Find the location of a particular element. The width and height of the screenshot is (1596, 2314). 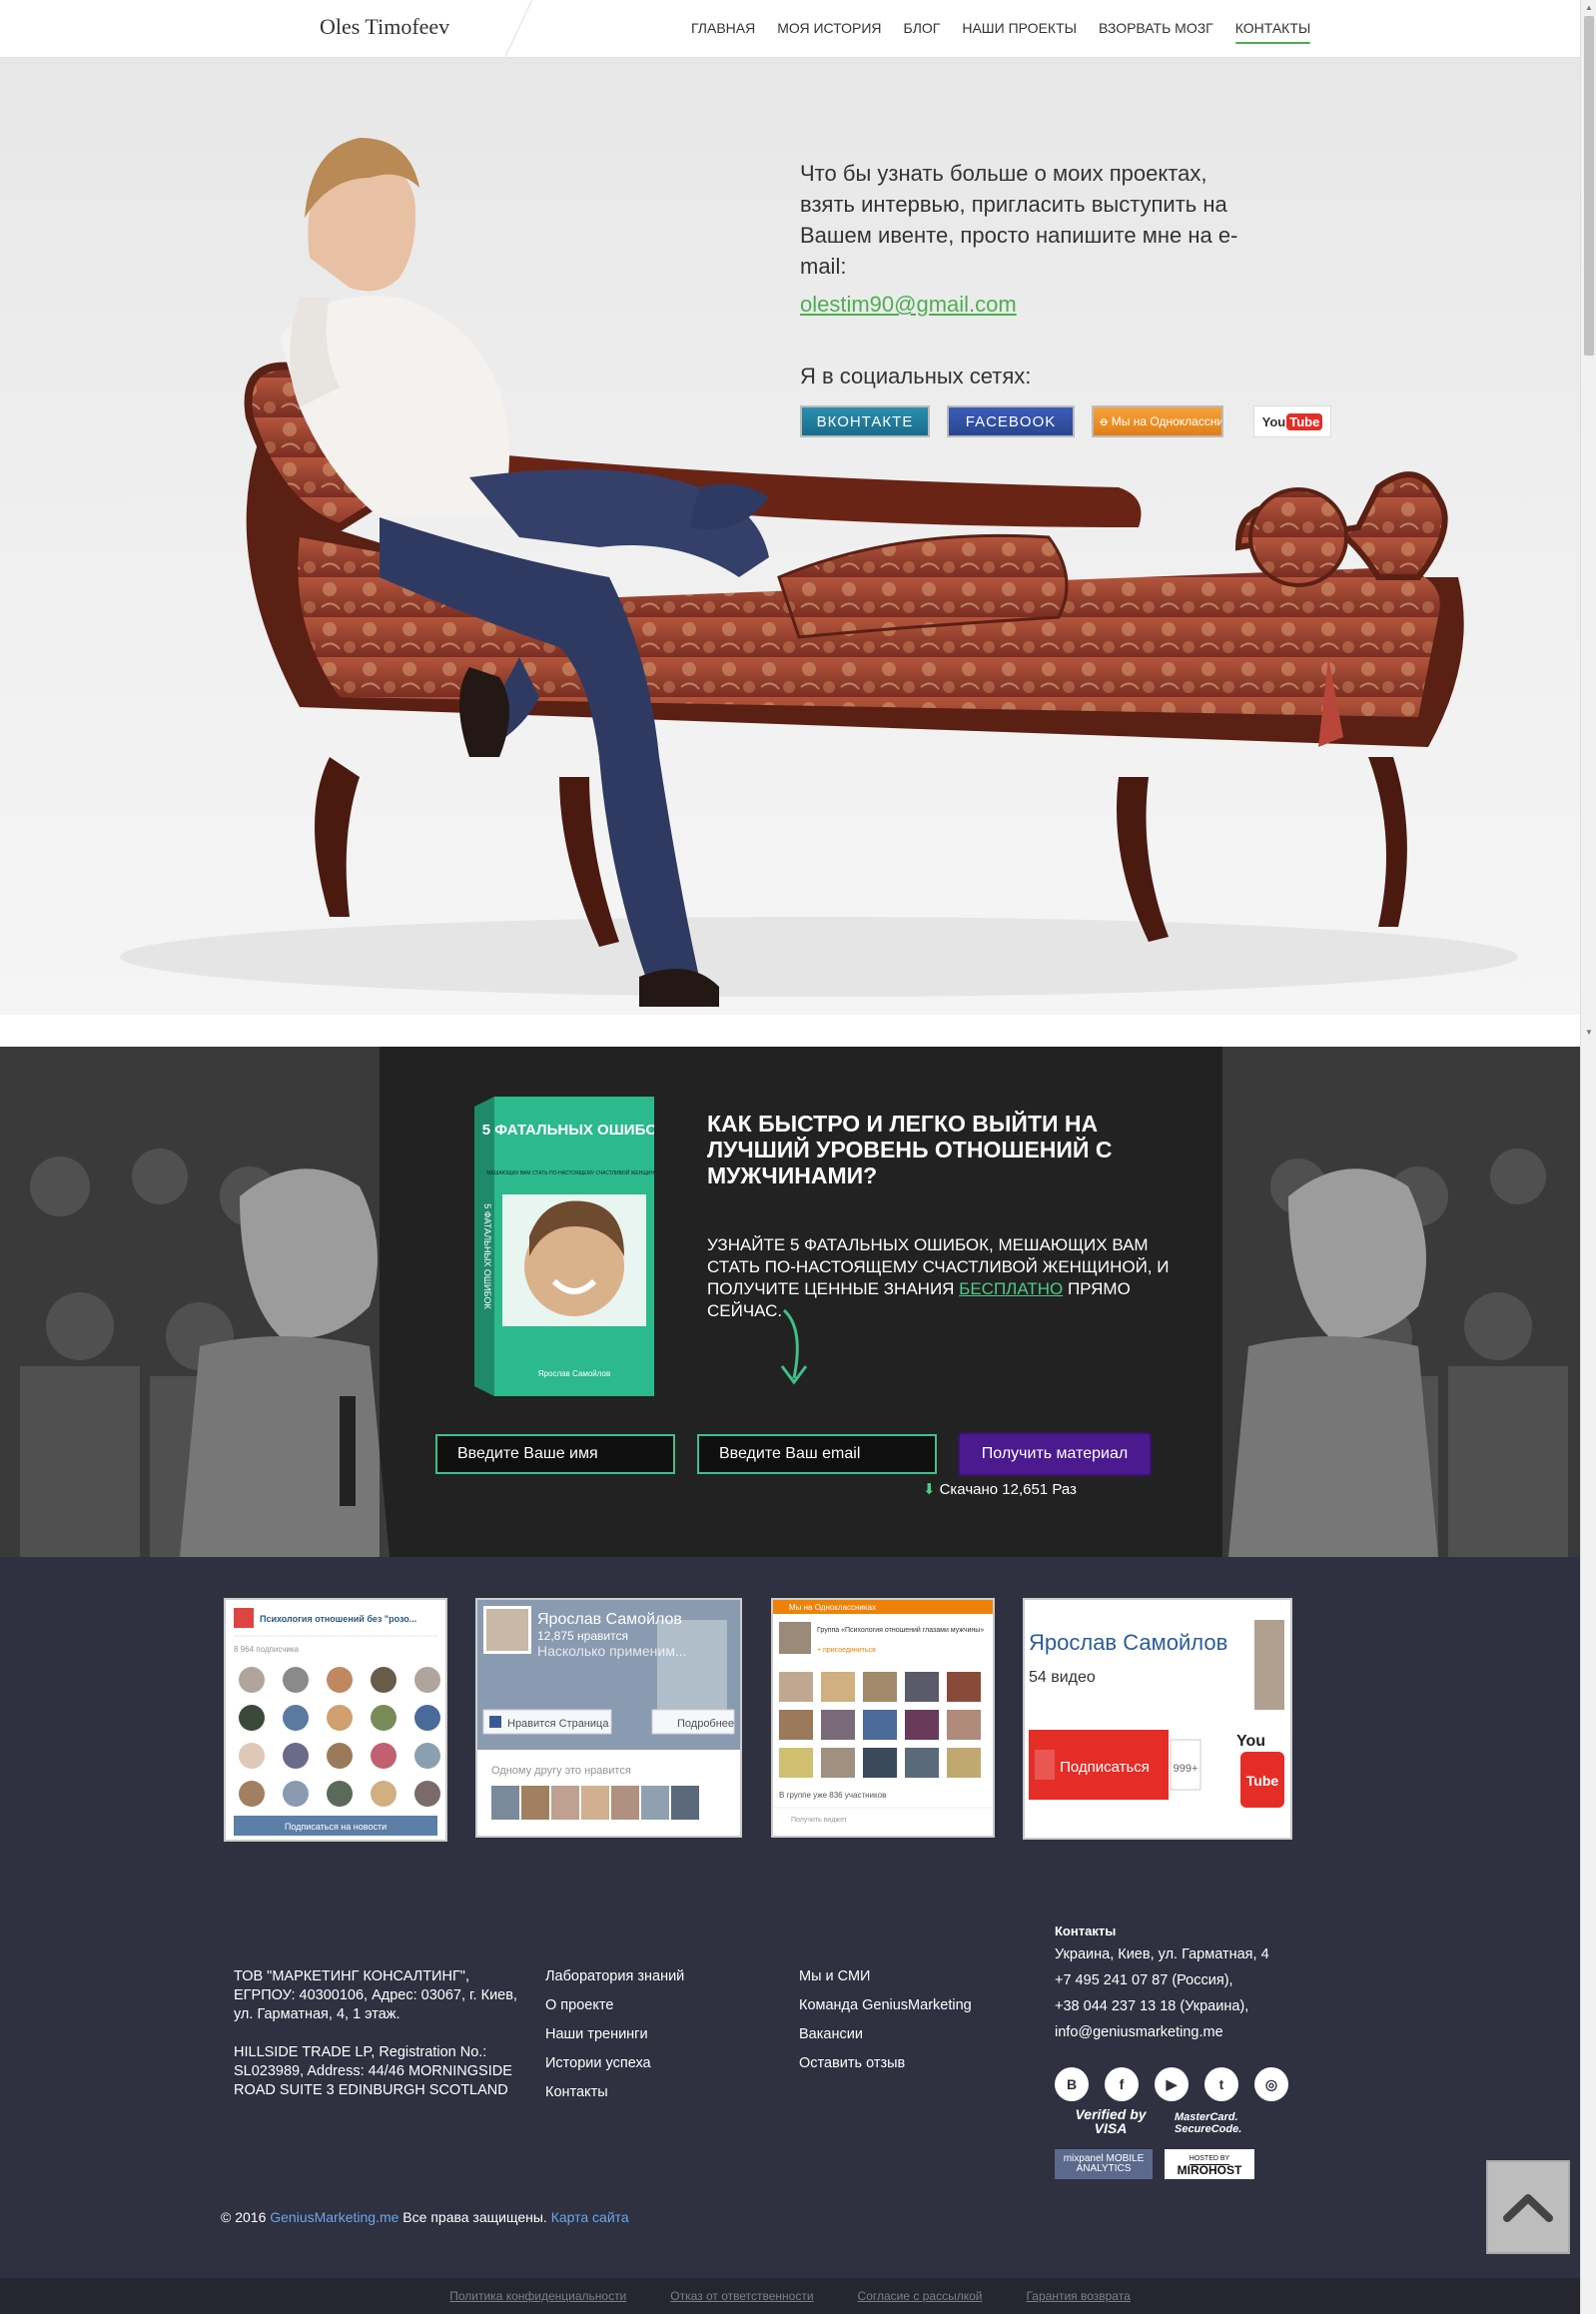

ok-icon: ꝋ is located at coordinates (1106, 421).